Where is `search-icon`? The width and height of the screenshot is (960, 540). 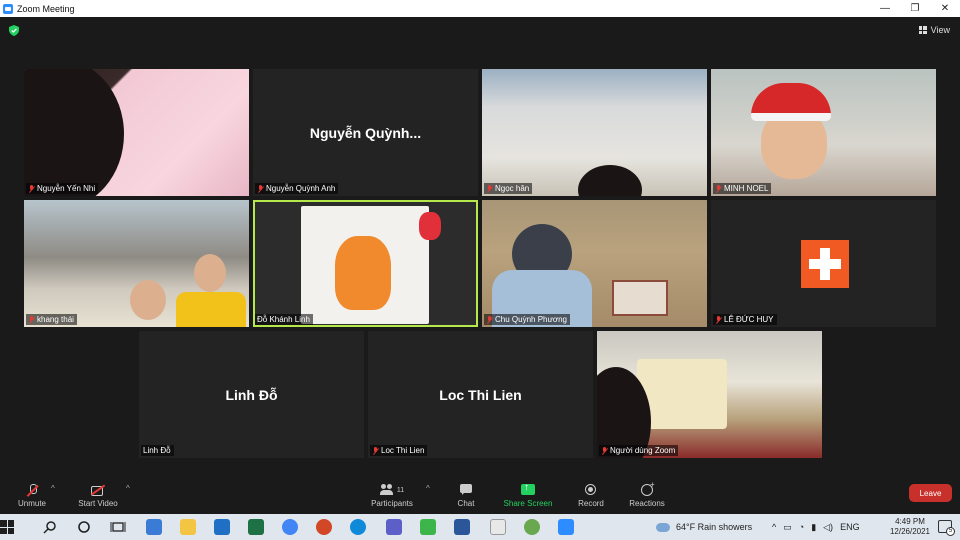
search-icon is located at coordinates (50, 527).